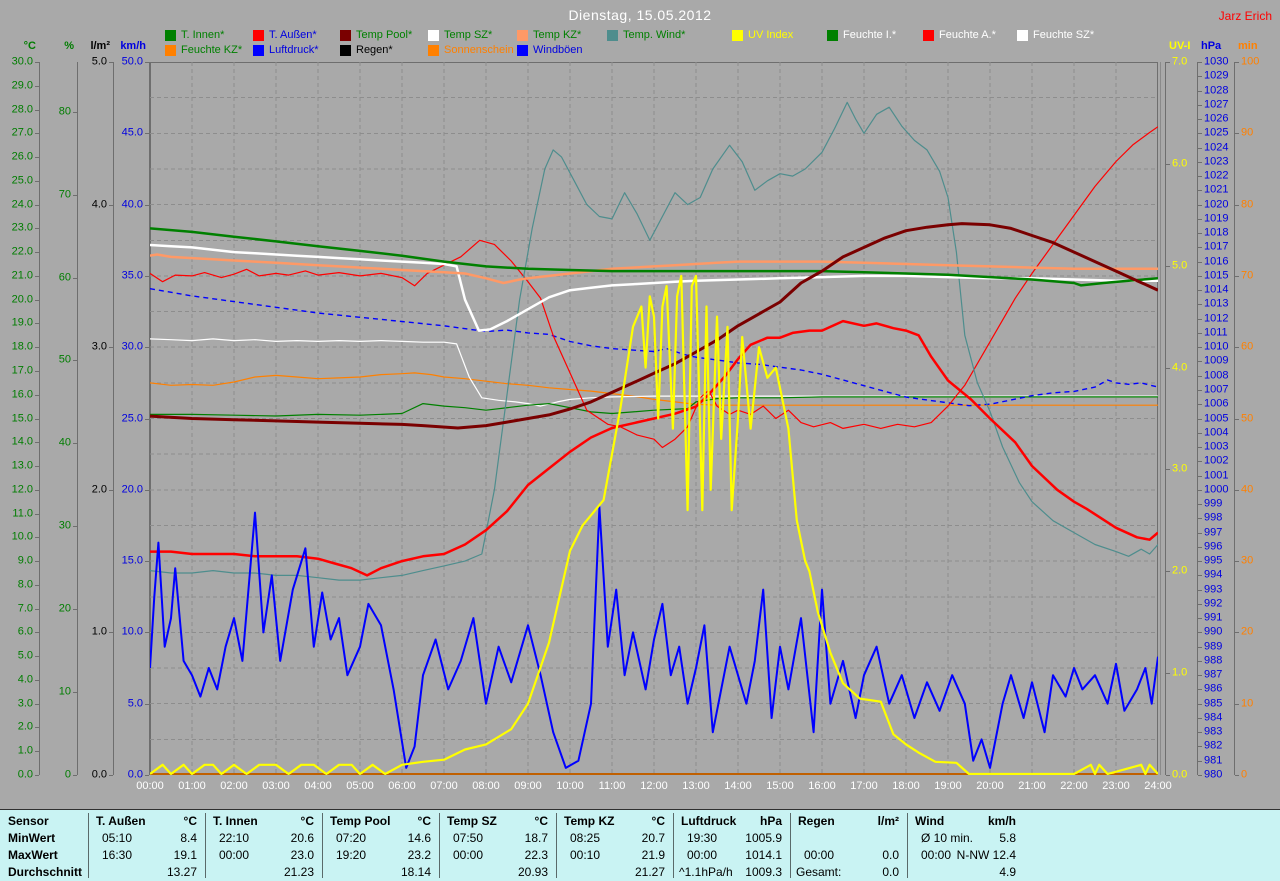 This screenshot has width=1280, height=881. I want to click on x-axis-tick-label: 07:00, so click(444, 786).